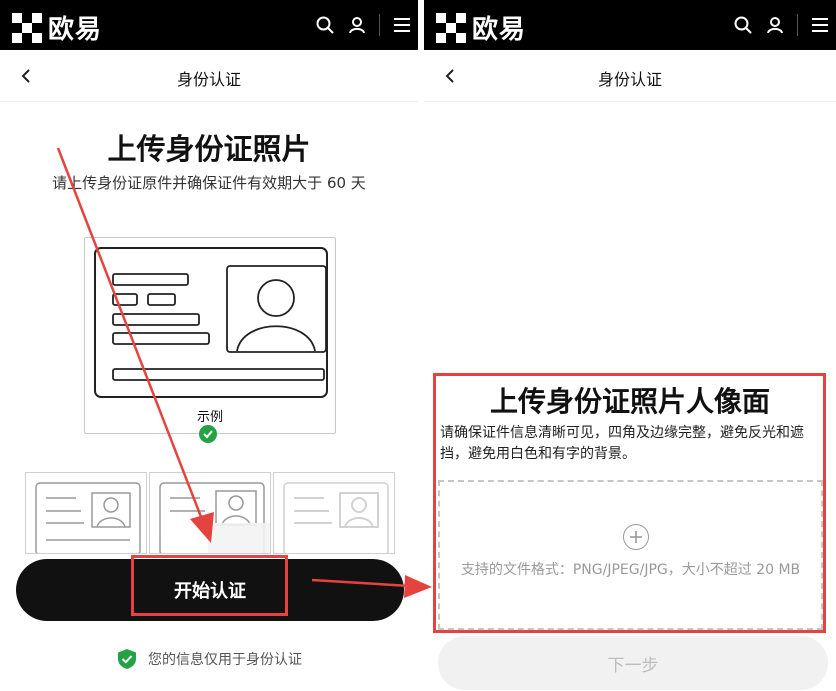 The height and width of the screenshot is (691, 836). I want to click on plus-circle-icon, so click(636, 537).